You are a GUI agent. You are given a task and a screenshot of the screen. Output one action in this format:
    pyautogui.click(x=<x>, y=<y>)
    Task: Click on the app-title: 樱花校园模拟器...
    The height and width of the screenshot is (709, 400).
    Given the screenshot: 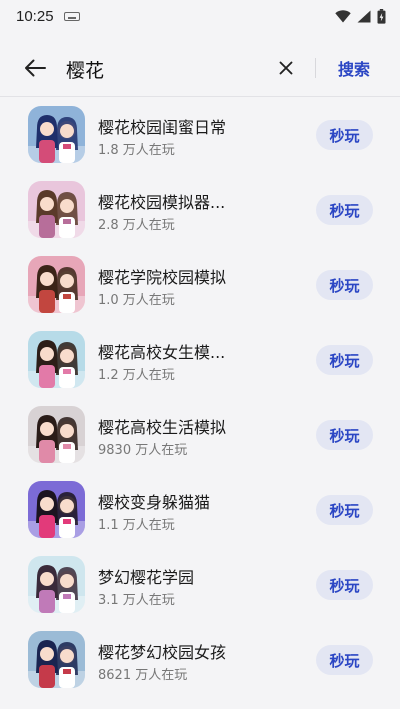 What is the action you would take?
    pyautogui.click(x=162, y=202)
    